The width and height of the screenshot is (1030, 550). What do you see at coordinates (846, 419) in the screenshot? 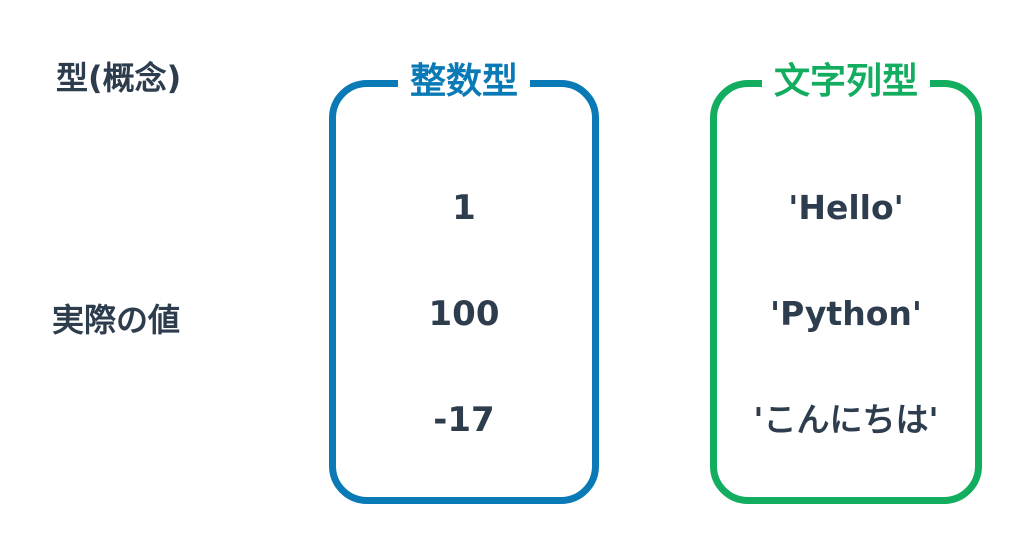
I see `string-value: 'こんにちは'` at bounding box center [846, 419].